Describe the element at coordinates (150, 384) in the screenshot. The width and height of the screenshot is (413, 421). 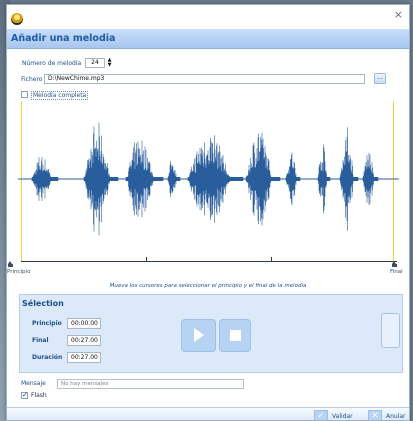
I see `message-field: No hay mensajes` at that location.